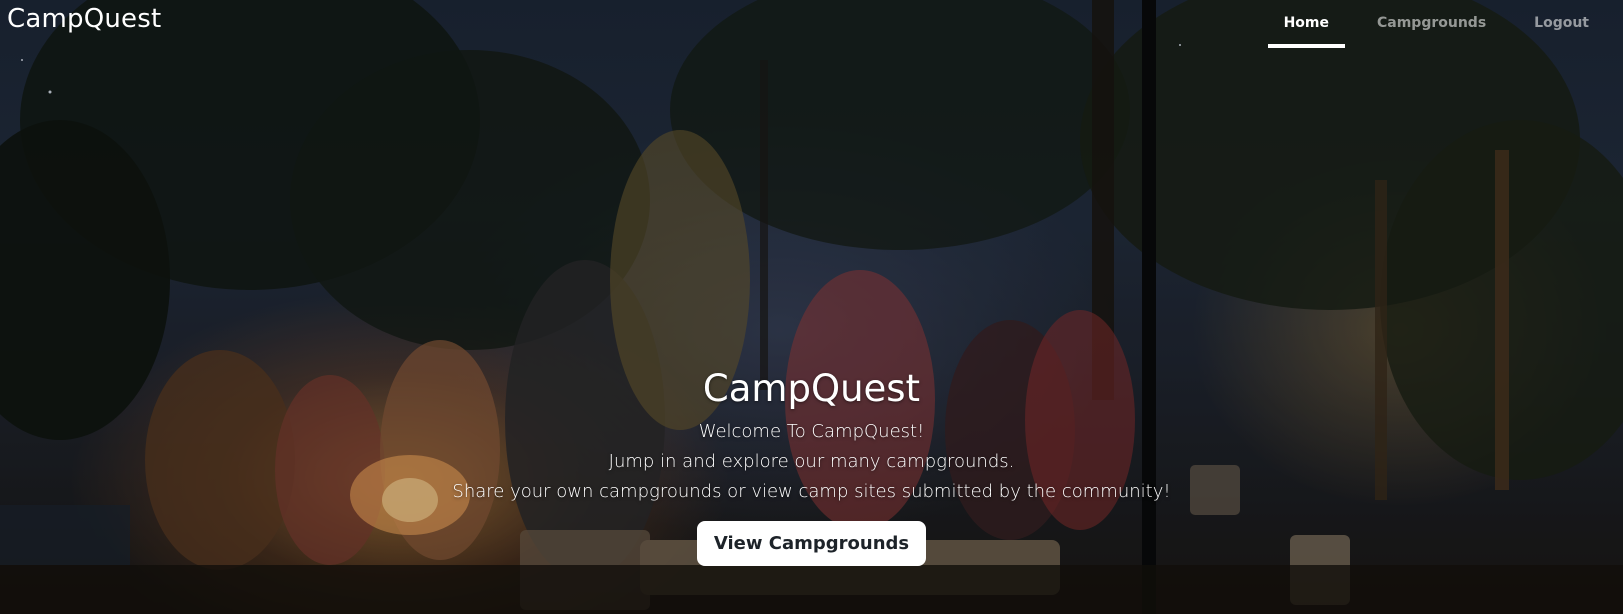 The width and height of the screenshot is (1623, 614). Describe the element at coordinates (84, 19) in the screenshot. I see `brand-logo: CampQuest` at that location.